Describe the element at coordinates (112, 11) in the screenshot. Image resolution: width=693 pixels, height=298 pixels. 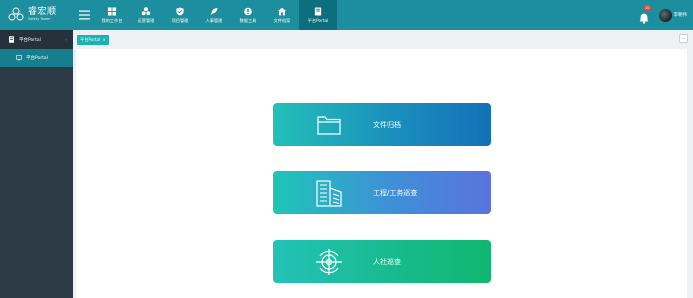
I see `grid-icon` at that location.